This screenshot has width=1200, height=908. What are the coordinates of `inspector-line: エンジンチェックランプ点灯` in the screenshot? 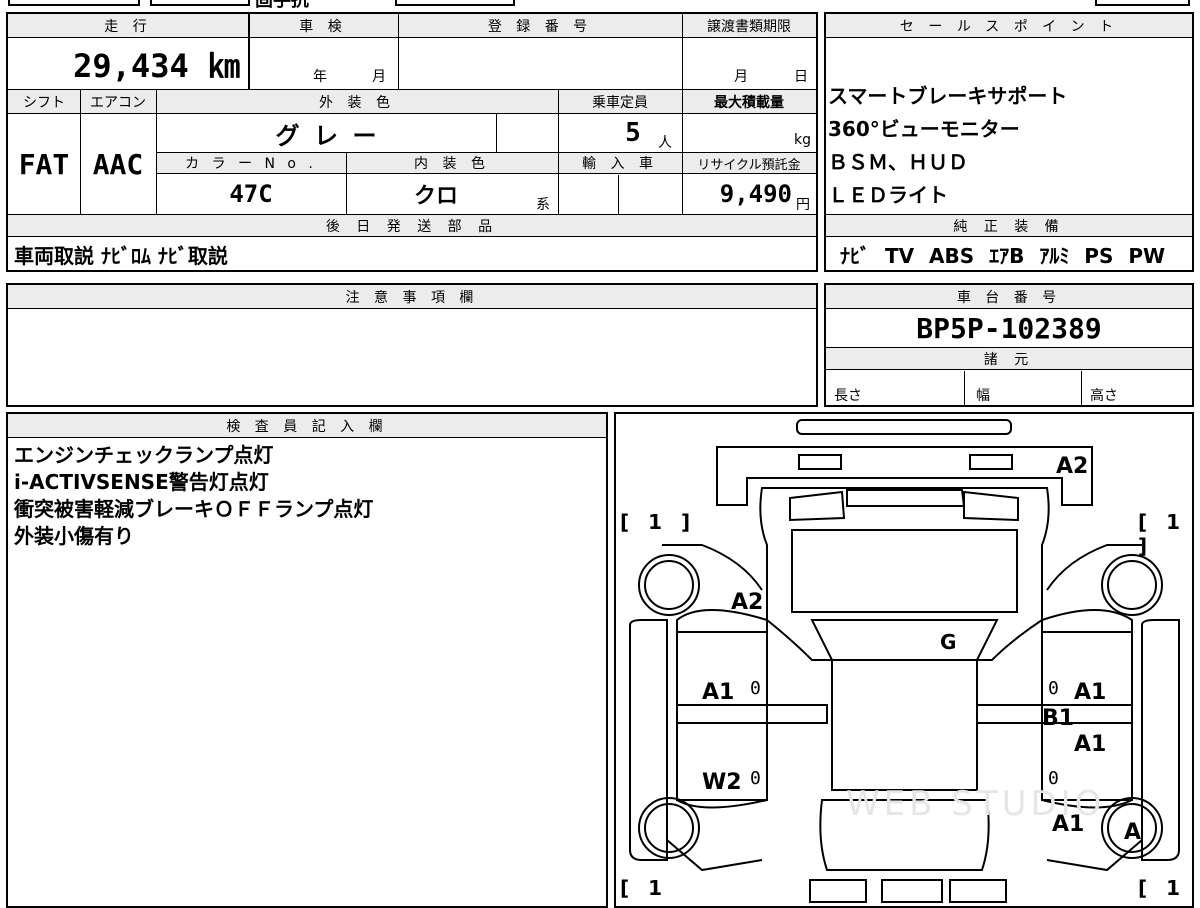 It's located at (144, 455).